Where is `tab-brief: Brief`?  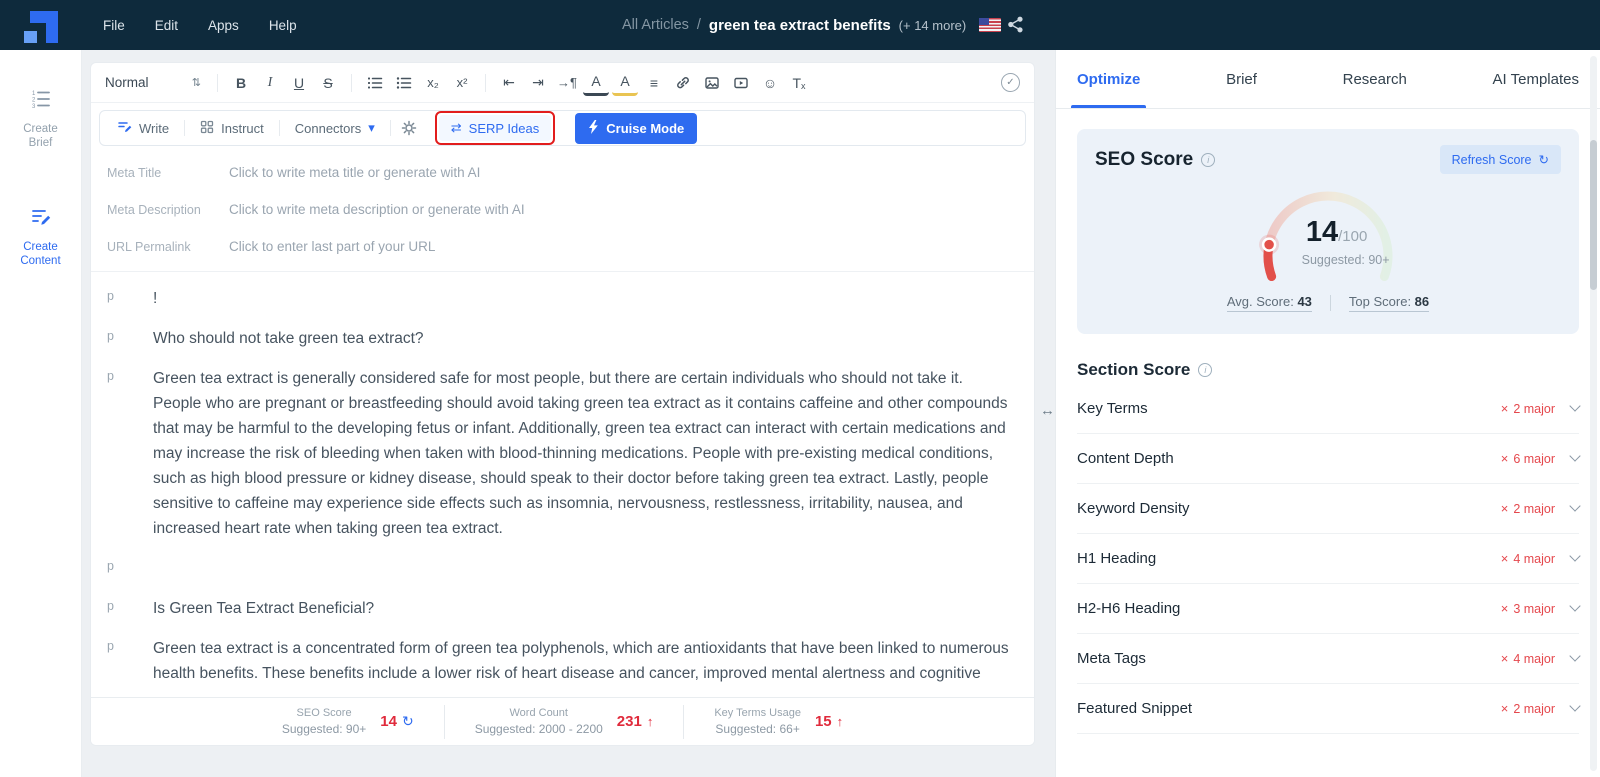 tab-brief: Brief is located at coordinates (1241, 79).